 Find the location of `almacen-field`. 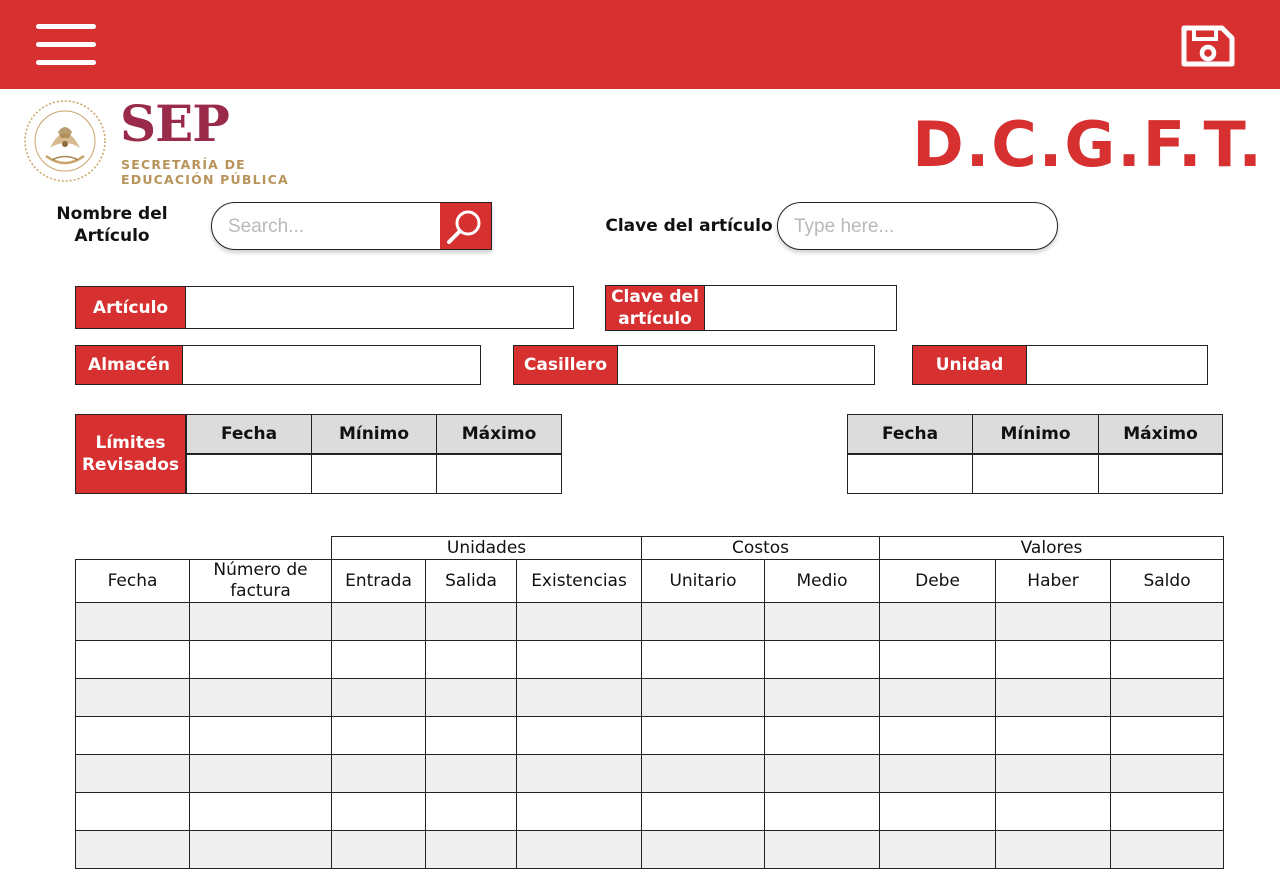

almacen-field is located at coordinates (331, 365).